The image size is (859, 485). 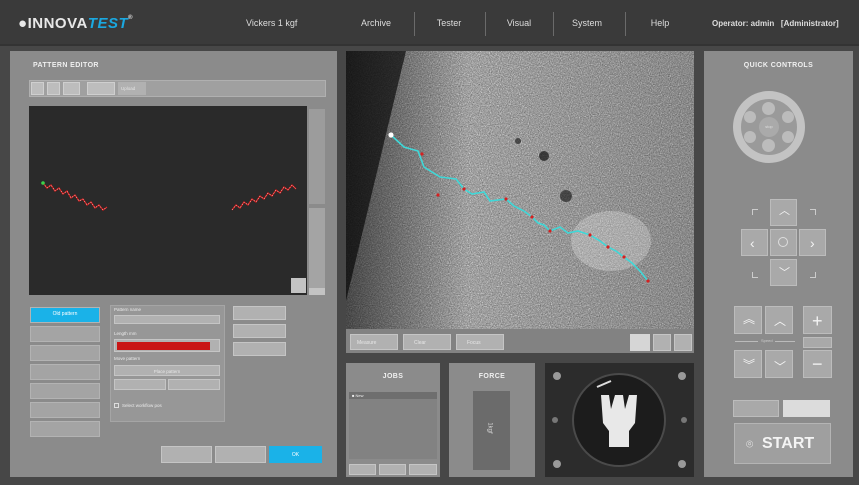 I want to click on light-active-button, so click(x=806, y=408).